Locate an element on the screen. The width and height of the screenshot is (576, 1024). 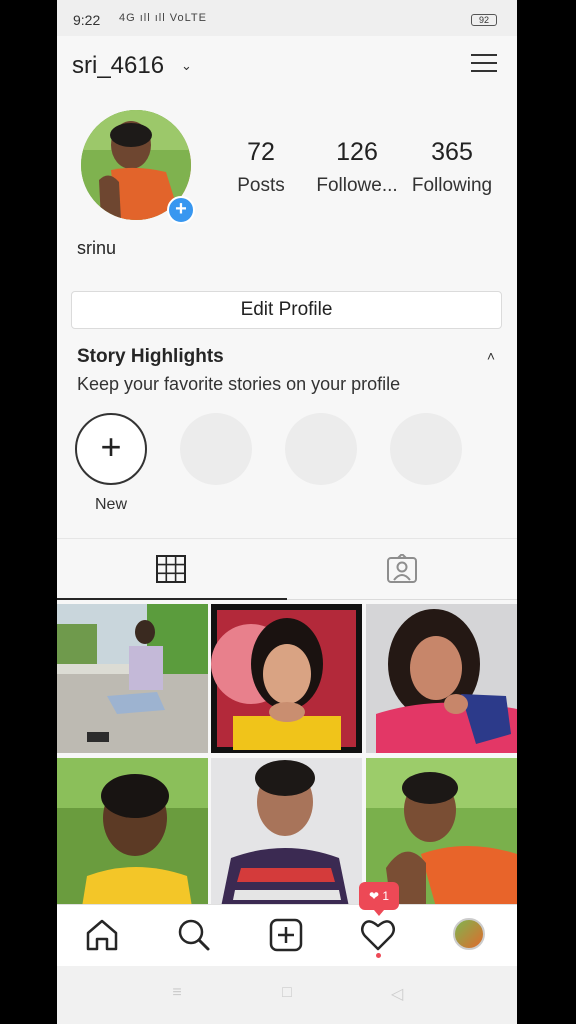
posts-count: 72 is located at coordinates (261, 152).